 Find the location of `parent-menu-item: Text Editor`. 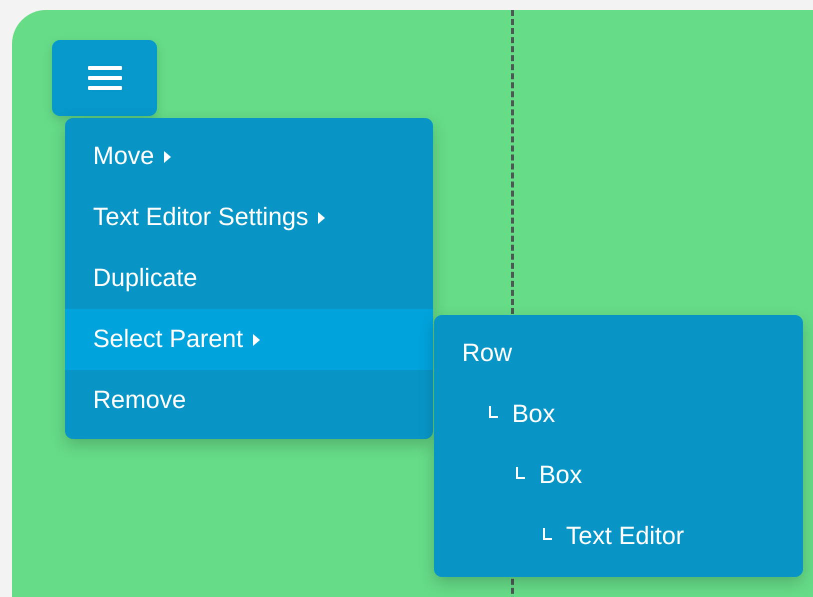

parent-menu-item: Text Editor is located at coordinates (618, 536).